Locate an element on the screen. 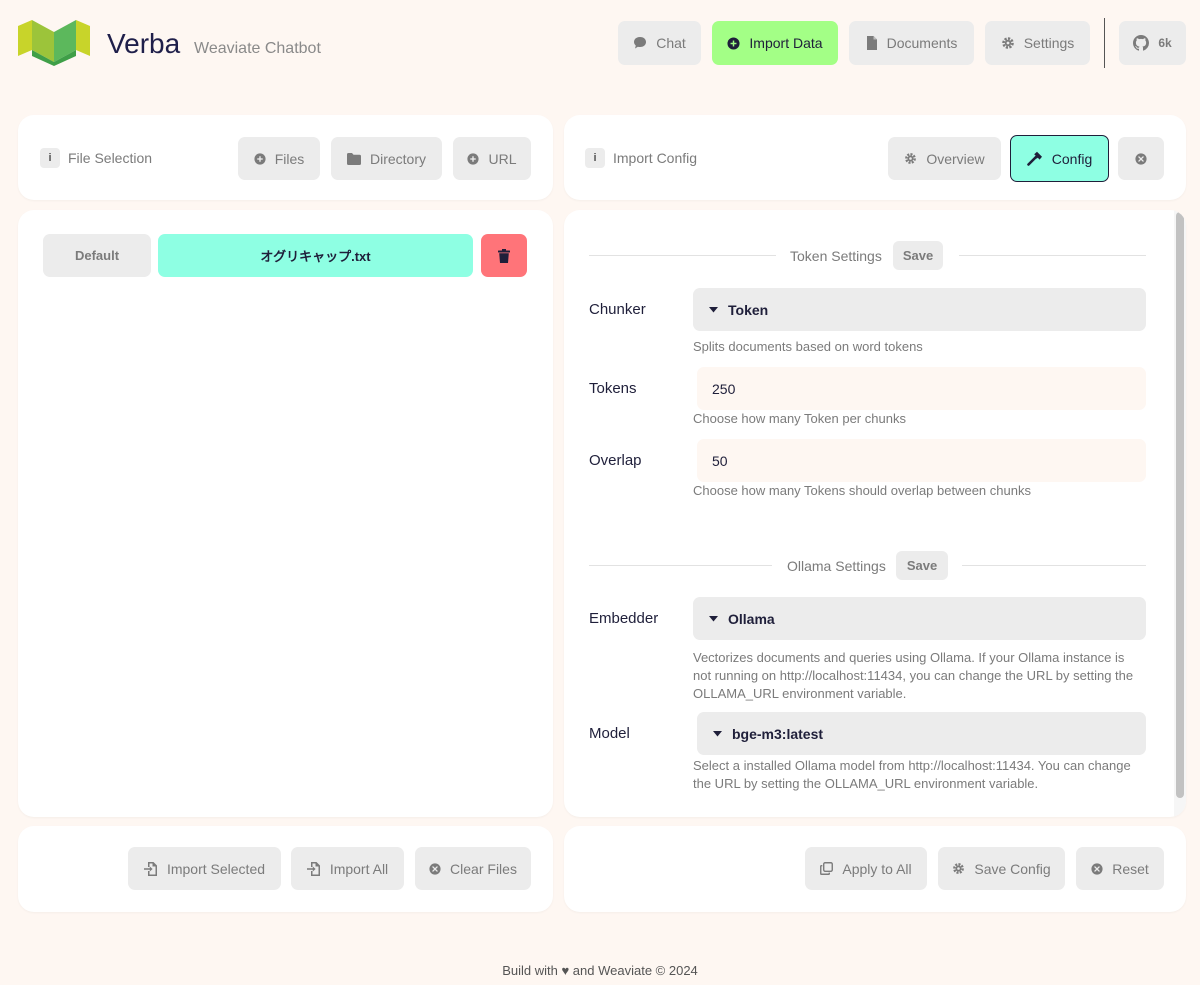 This screenshot has height=985, width=1200. file-selection-panel: i File Selection Files Directory URL is located at coordinates (285, 157).